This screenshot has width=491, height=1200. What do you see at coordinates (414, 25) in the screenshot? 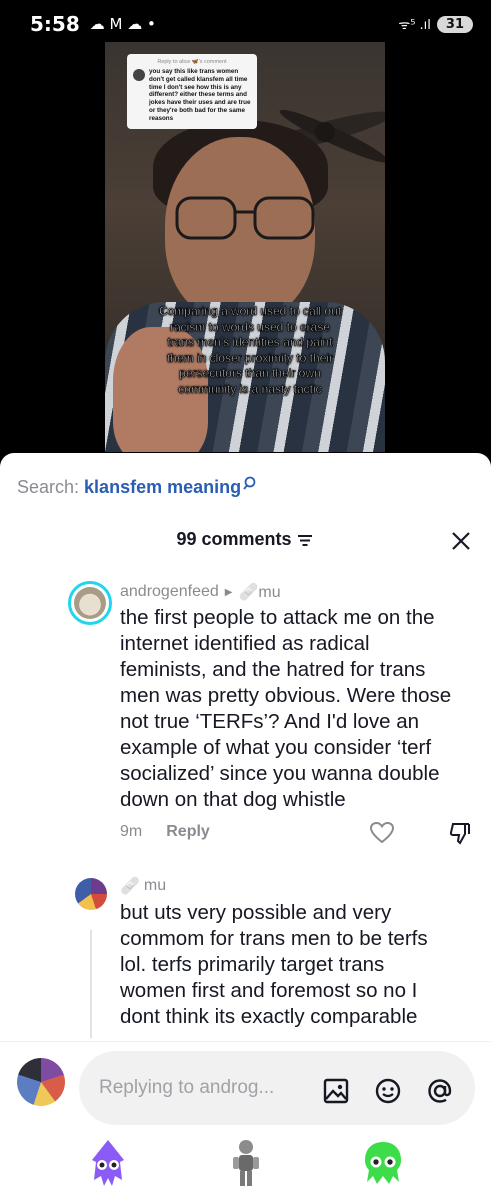
I see `signal-icon: ᯤ⁵ .ıl` at bounding box center [414, 25].